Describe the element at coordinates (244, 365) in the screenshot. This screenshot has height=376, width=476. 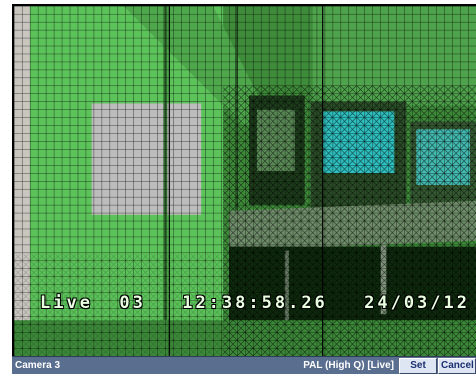
I see `status-bar: Camera 3 PAL (High Q) [Live] Set Cancel` at that location.